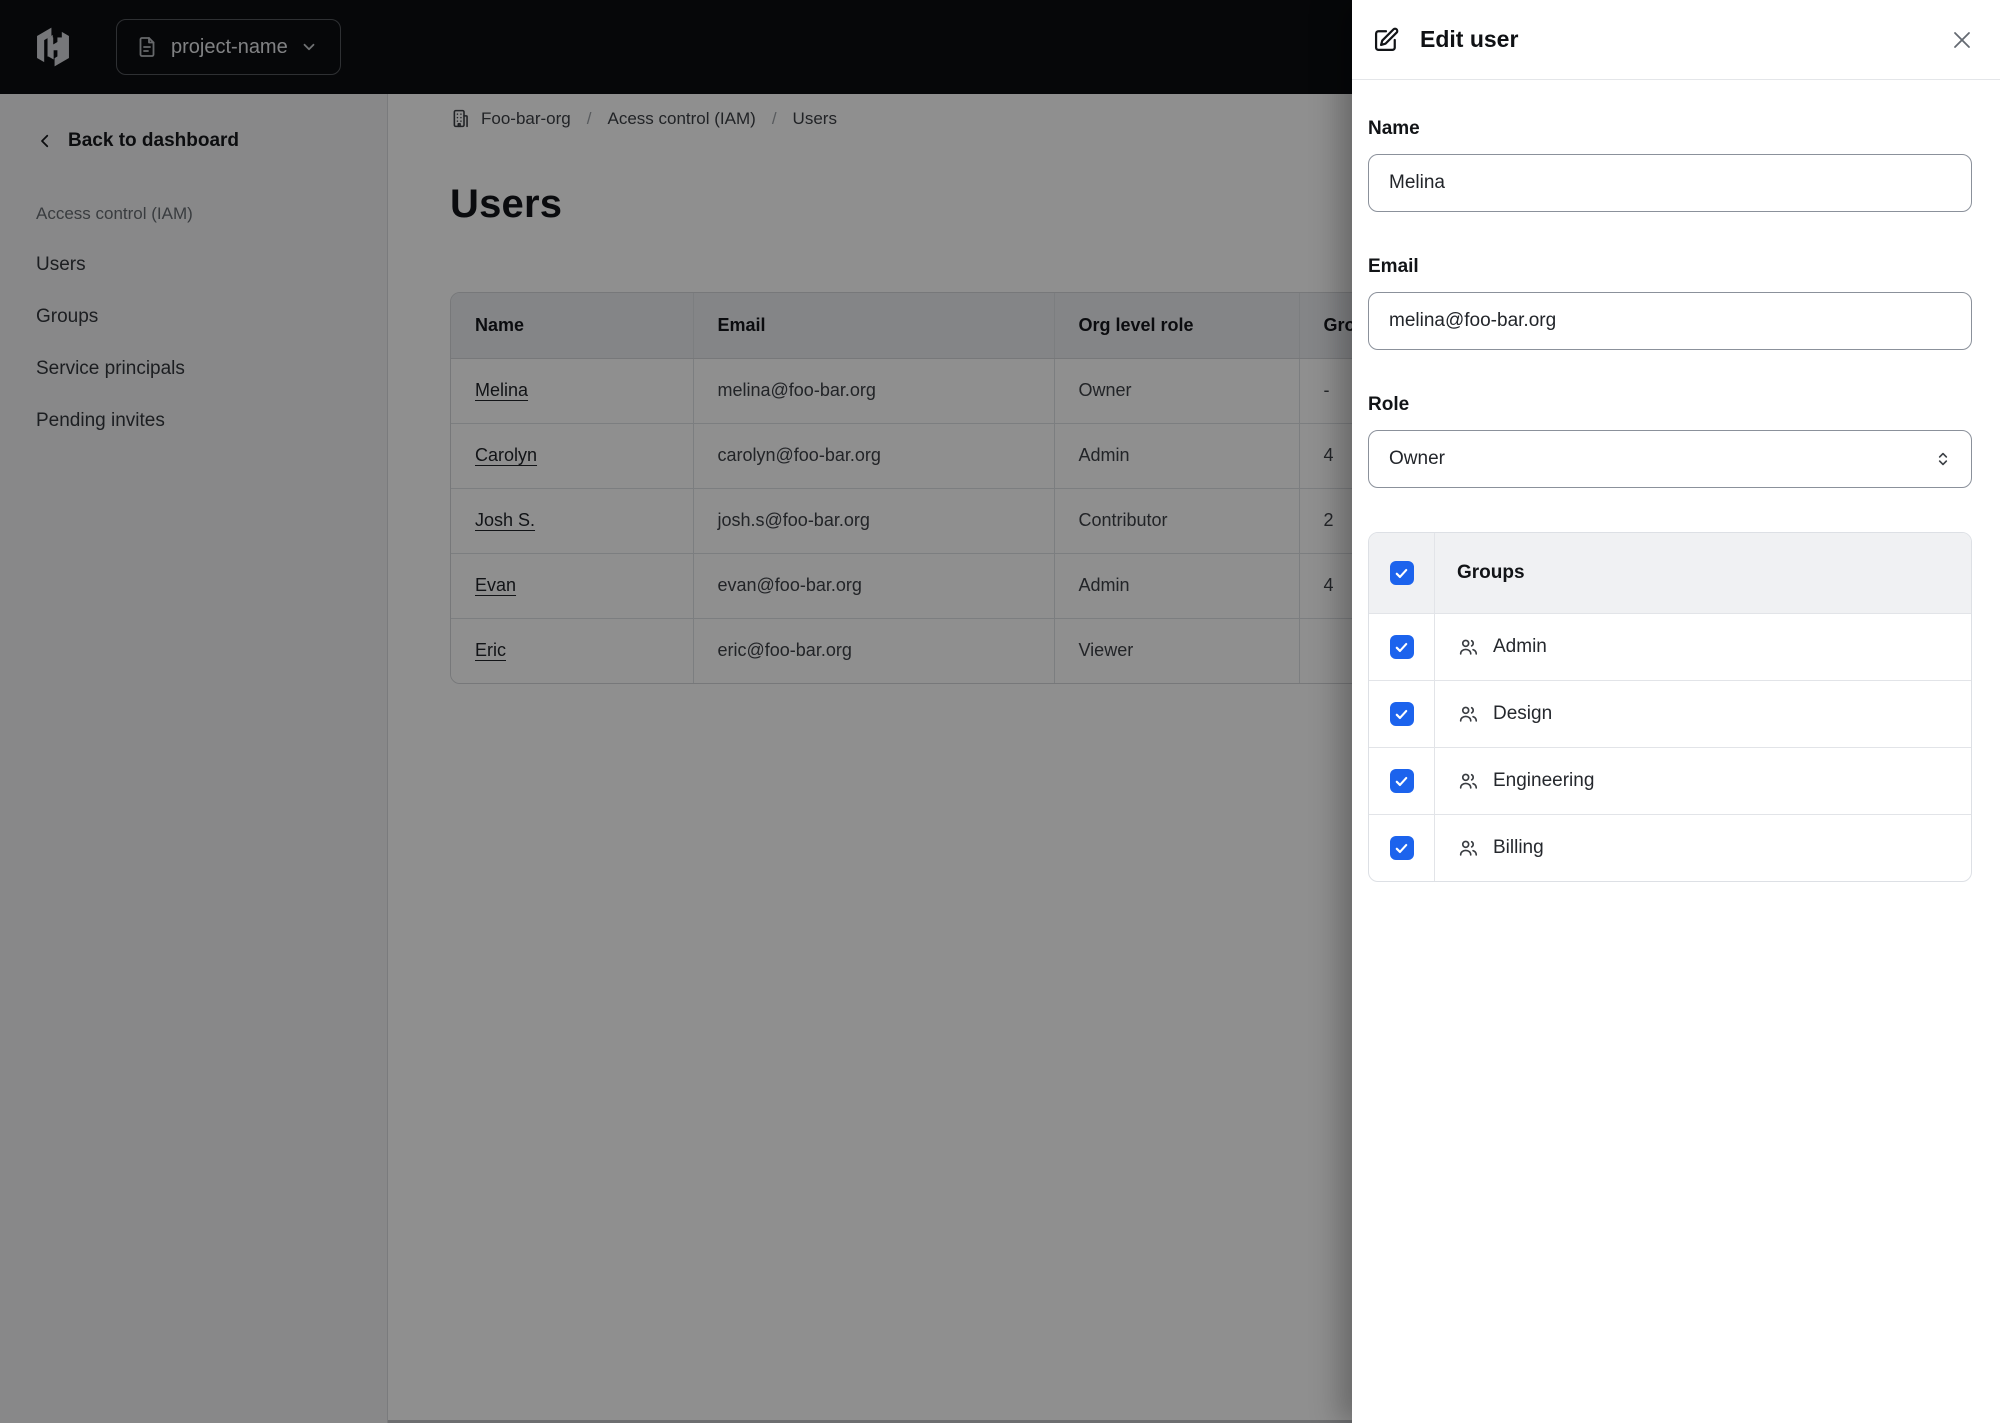  I want to click on user-role-cell: Contributor, so click(1177, 521).